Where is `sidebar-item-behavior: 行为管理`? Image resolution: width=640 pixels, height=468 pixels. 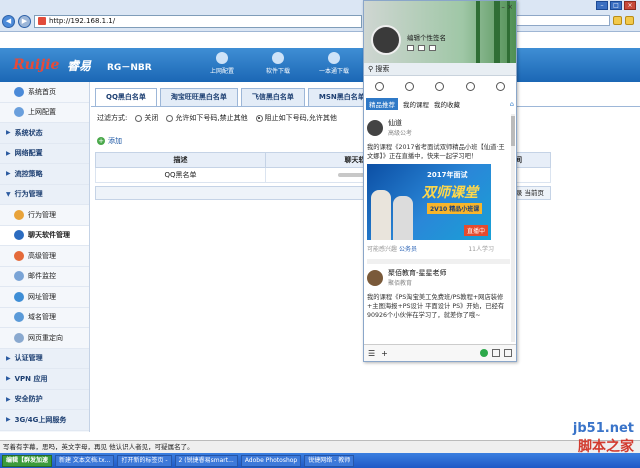
sidebar-item-behavior: 行为管理 is located at coordinates (44, 215).